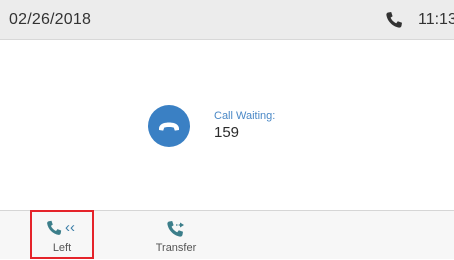 Image resolution: width=454 pixels, height=260 pixels. What do you see at coordinates (436, 19) in the screenshot?
I see `status-time: 11:13` at bounding box center [436, 19].